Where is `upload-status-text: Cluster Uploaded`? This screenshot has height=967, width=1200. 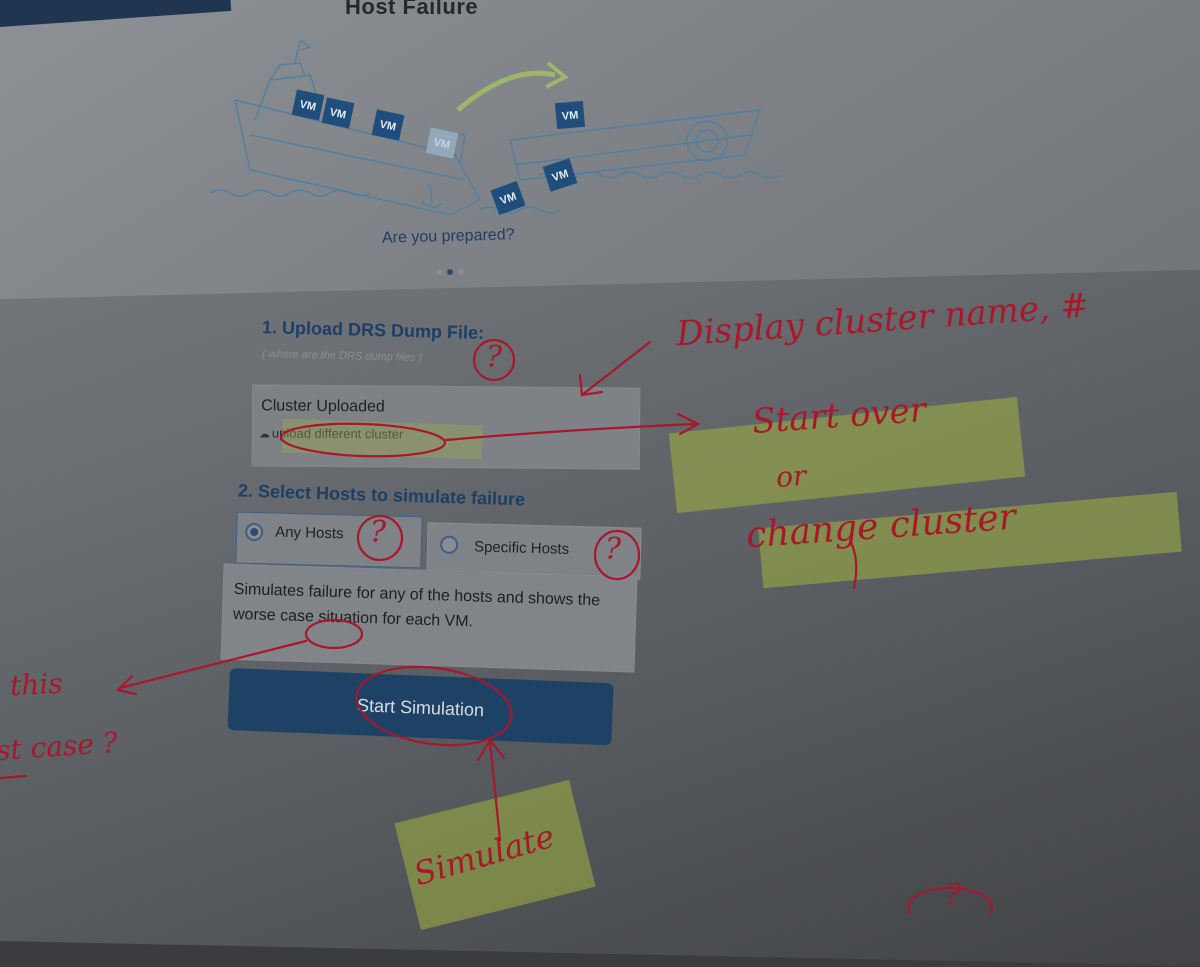 upload-status-text: Cluster Uploaded is located at coordinates (323, 406).